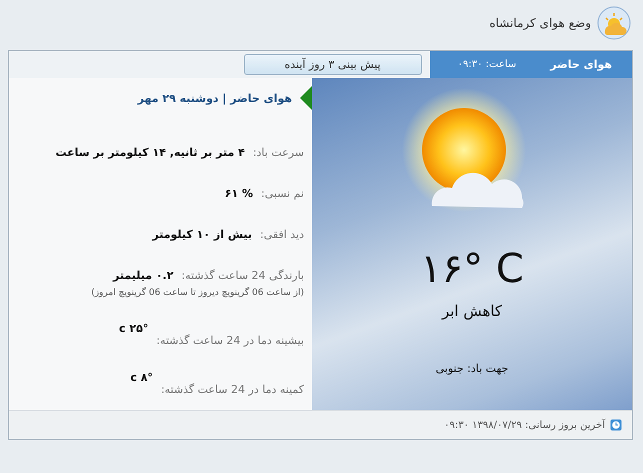  Describe the element at coordinates (614, 23) in the screenshot. I see `weather-logo-icon` at that location.